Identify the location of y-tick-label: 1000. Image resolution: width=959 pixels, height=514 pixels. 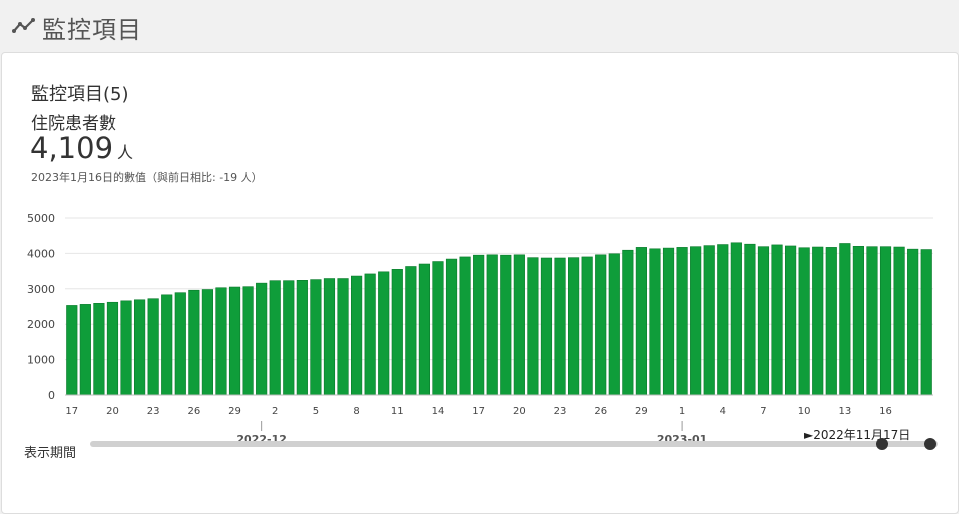
(41, 360).